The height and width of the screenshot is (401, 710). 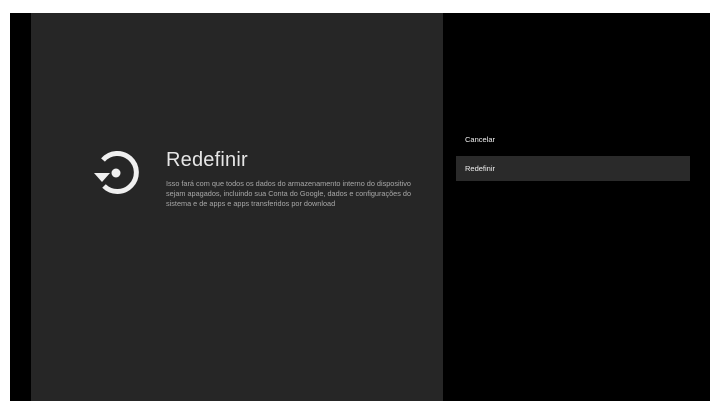 What do you see at coordinates (573, 139) in the screenshot?
I see `cancel-button: Cancelar` at bounding box center [573, 139].